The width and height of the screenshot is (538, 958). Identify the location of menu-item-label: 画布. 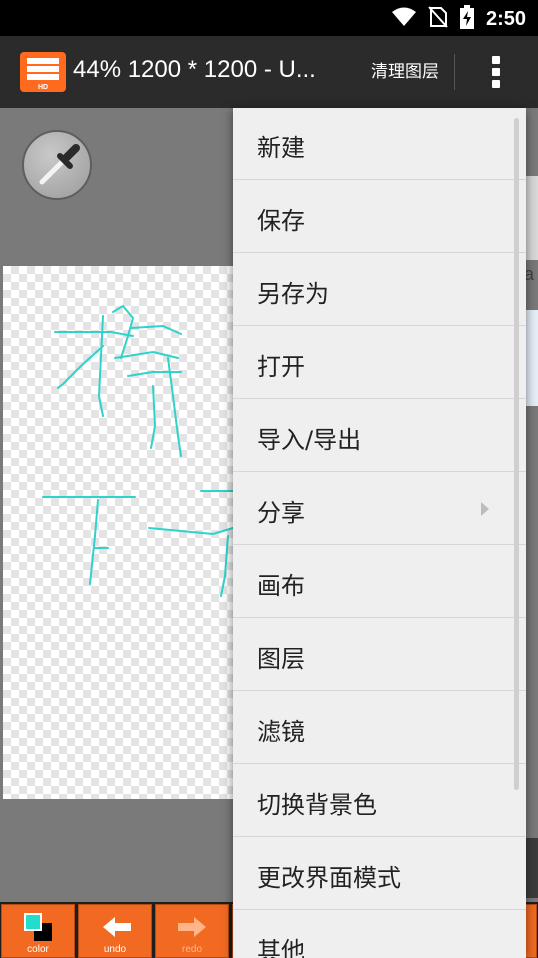
(281, 586).